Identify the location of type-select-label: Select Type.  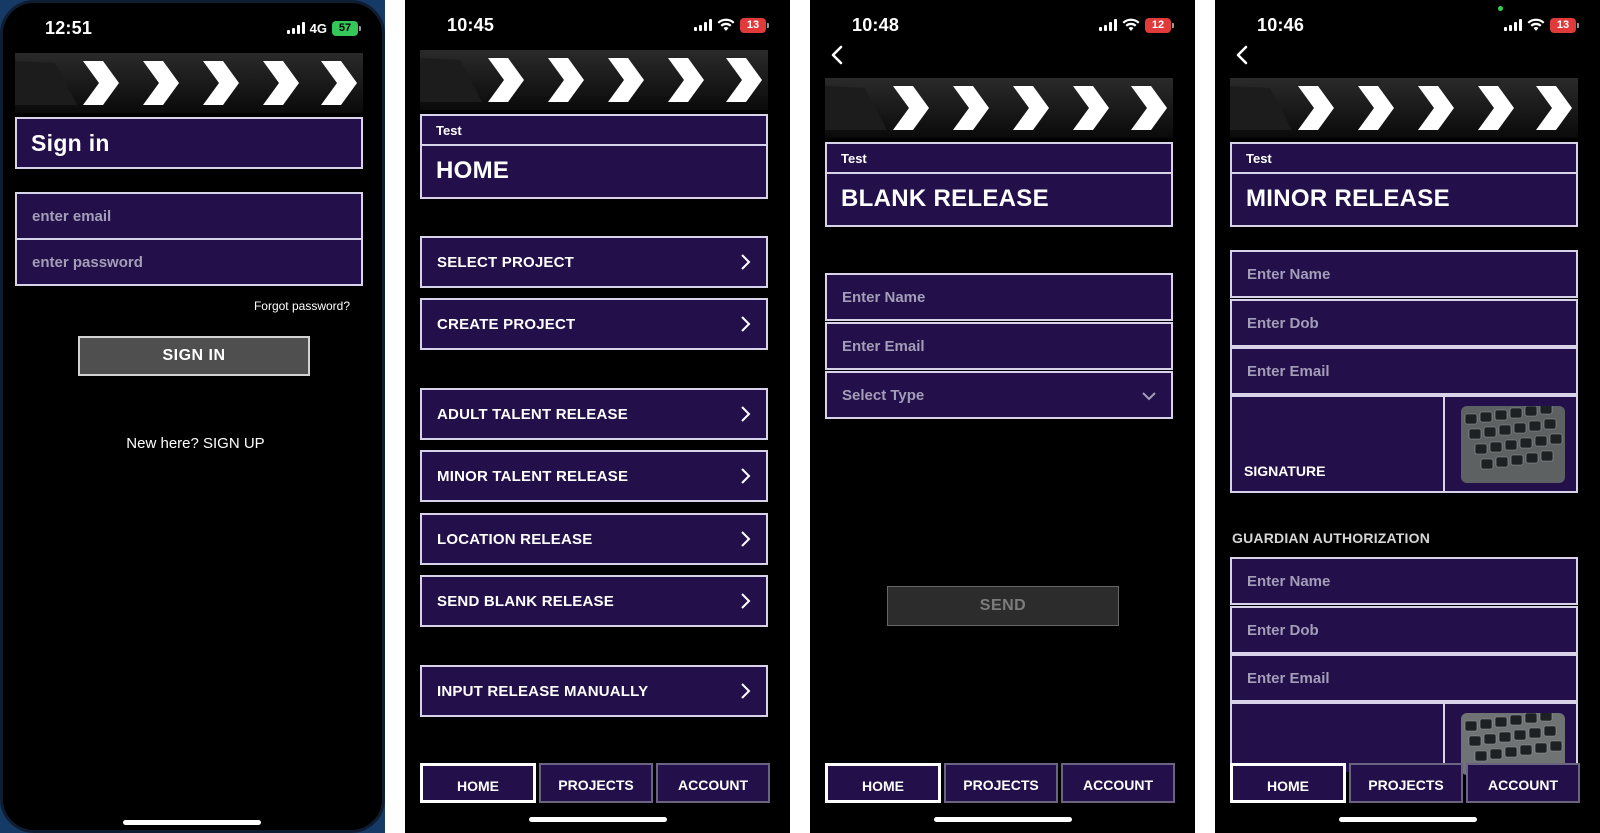
(883, 395).